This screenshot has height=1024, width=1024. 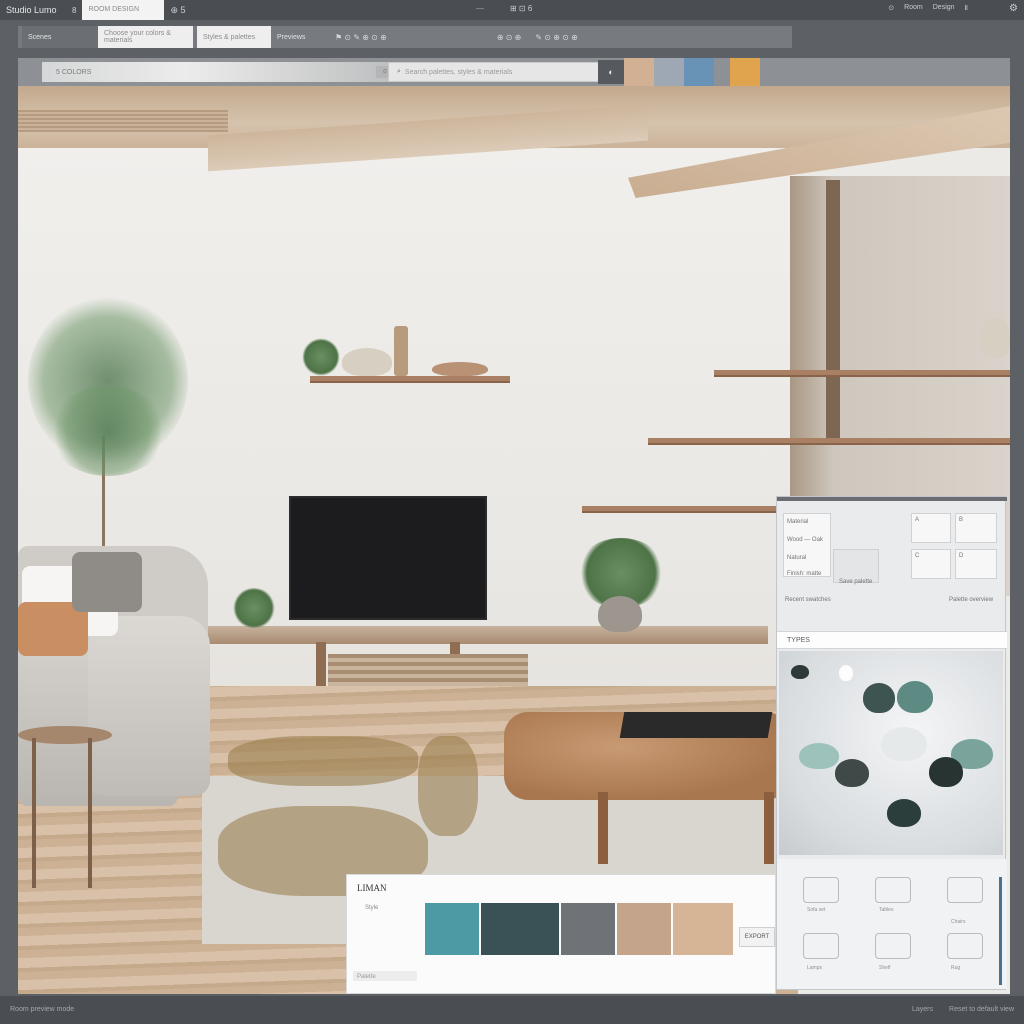 I want to click on style-thumbnail-label: Style, so click(x=372, y=908).